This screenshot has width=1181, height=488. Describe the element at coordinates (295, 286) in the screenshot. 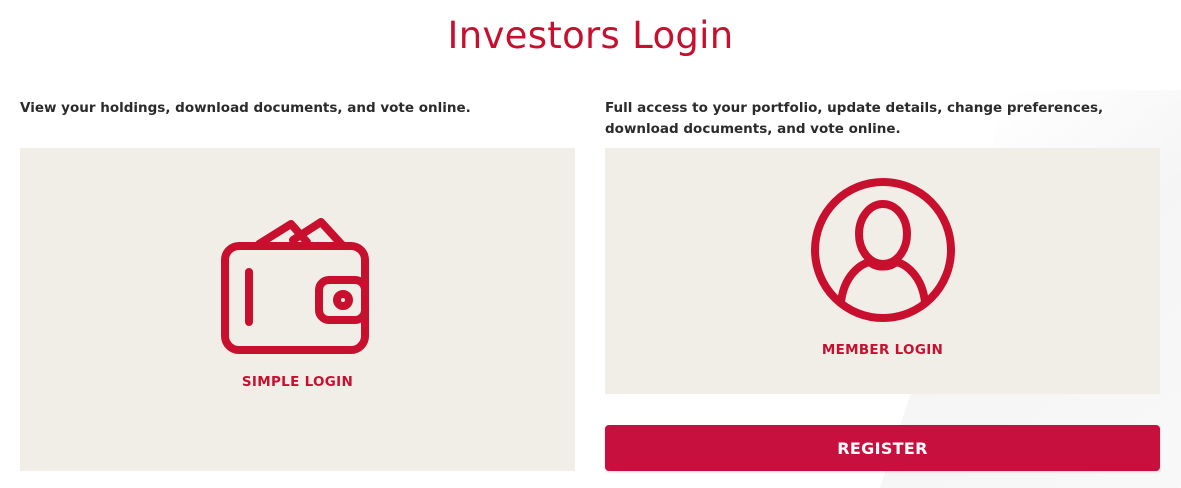

I see `wallet-icon` at that location.